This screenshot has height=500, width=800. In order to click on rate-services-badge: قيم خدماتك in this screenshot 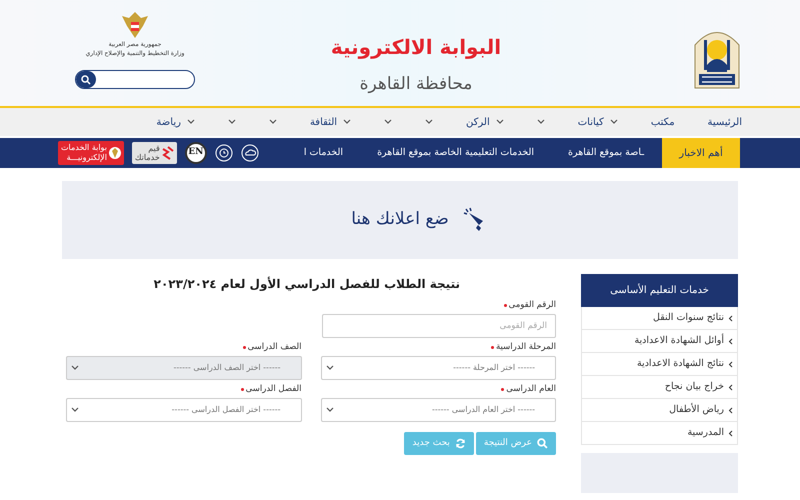, I will do `click(154, 153)`.